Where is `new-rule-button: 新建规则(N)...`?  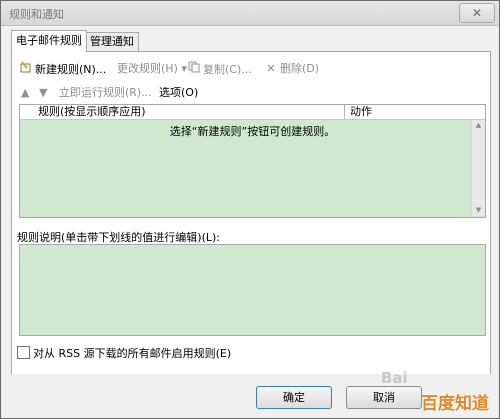 new-rule-button: 新建规则(N)... is located at coordinates (62, 69).